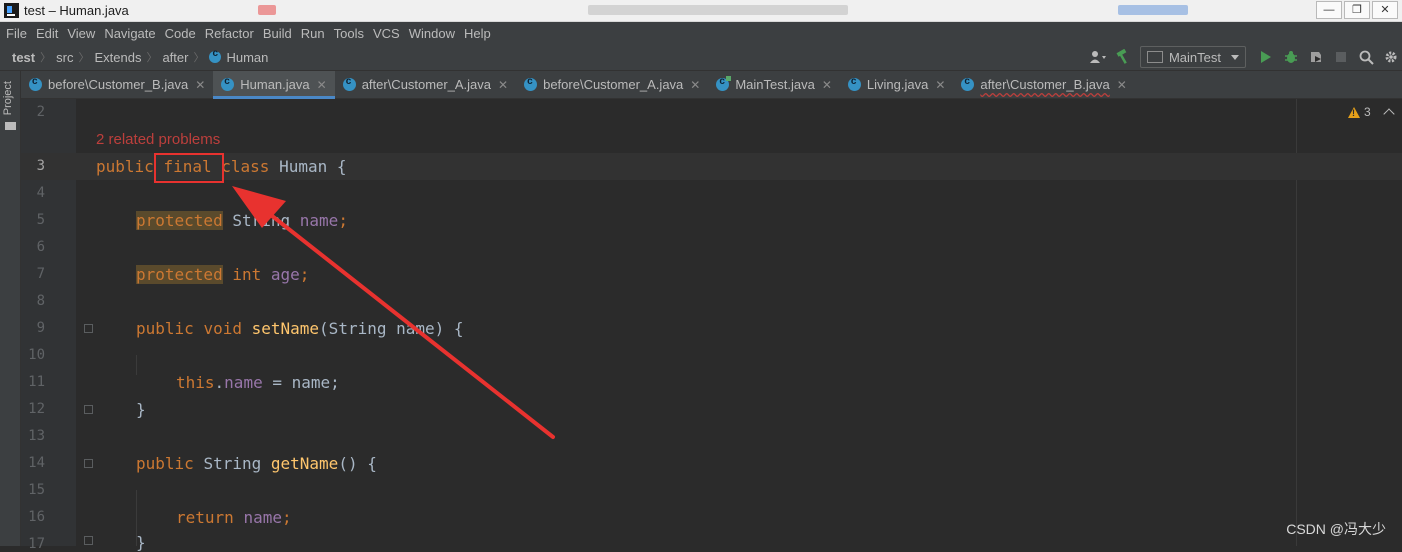 The height and width of the screenshot is (552, 1402). Describe the element at coordinates (1341, 57) in the screenshot. I see `stop-icon` at that location.